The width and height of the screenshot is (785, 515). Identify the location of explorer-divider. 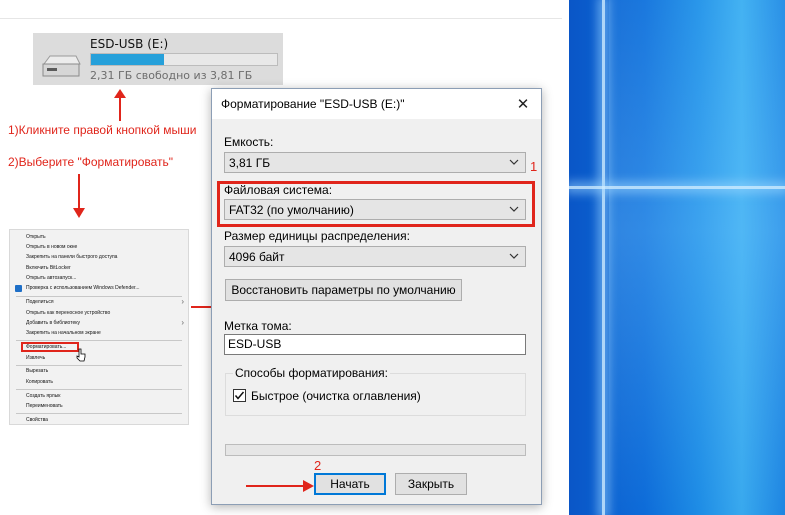
(281, 18).